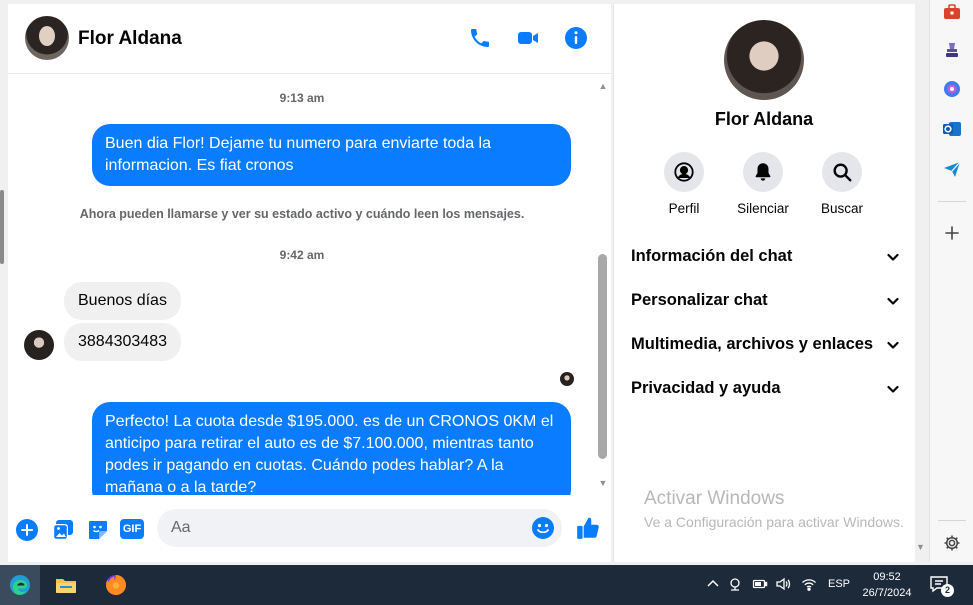 This screenshot has height=605, width=973. I want to click on contact-name: Flor Aldana, so click(130, 39).